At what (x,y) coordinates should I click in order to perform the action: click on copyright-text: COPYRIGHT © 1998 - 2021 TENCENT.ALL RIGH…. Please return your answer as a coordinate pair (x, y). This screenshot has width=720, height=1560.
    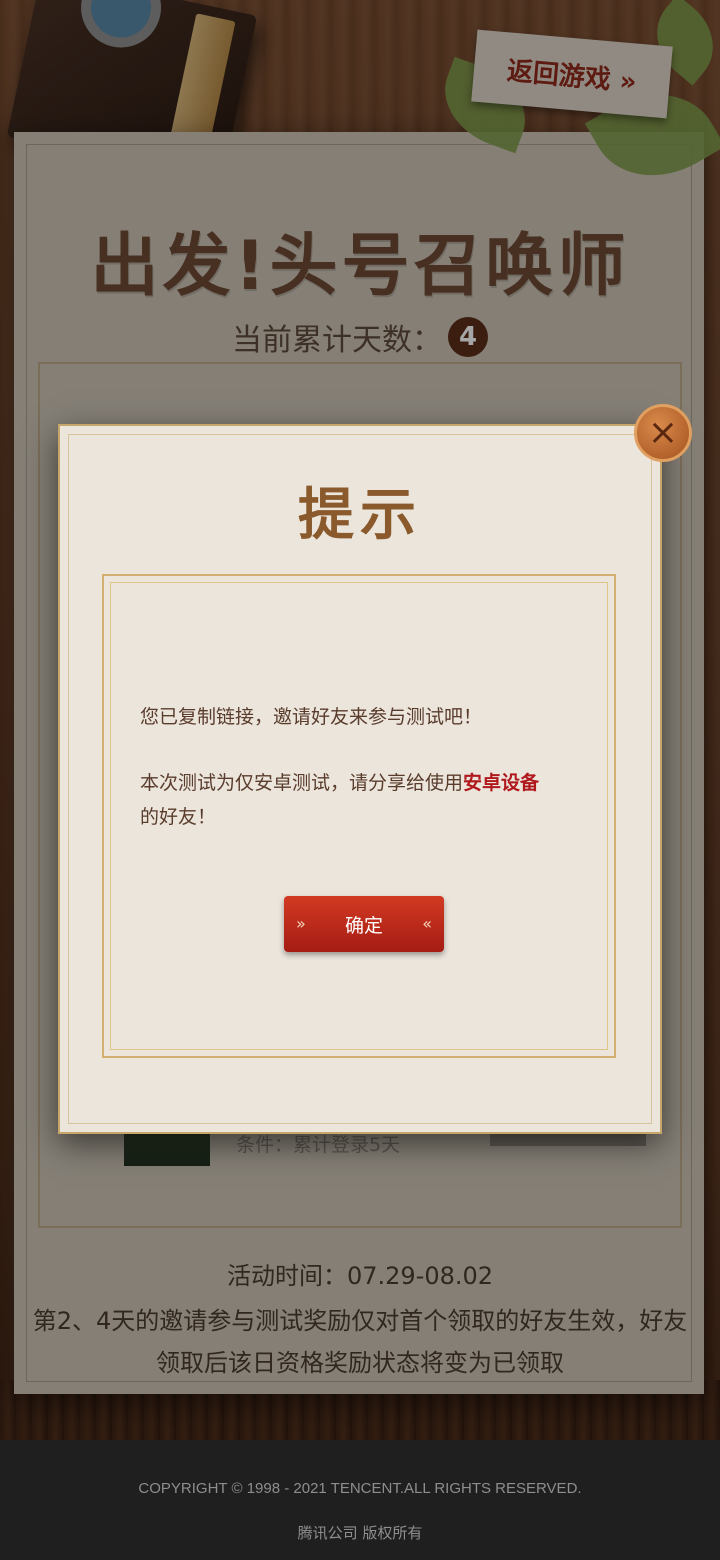
    Looking at the image, I should click on (360, 1488).